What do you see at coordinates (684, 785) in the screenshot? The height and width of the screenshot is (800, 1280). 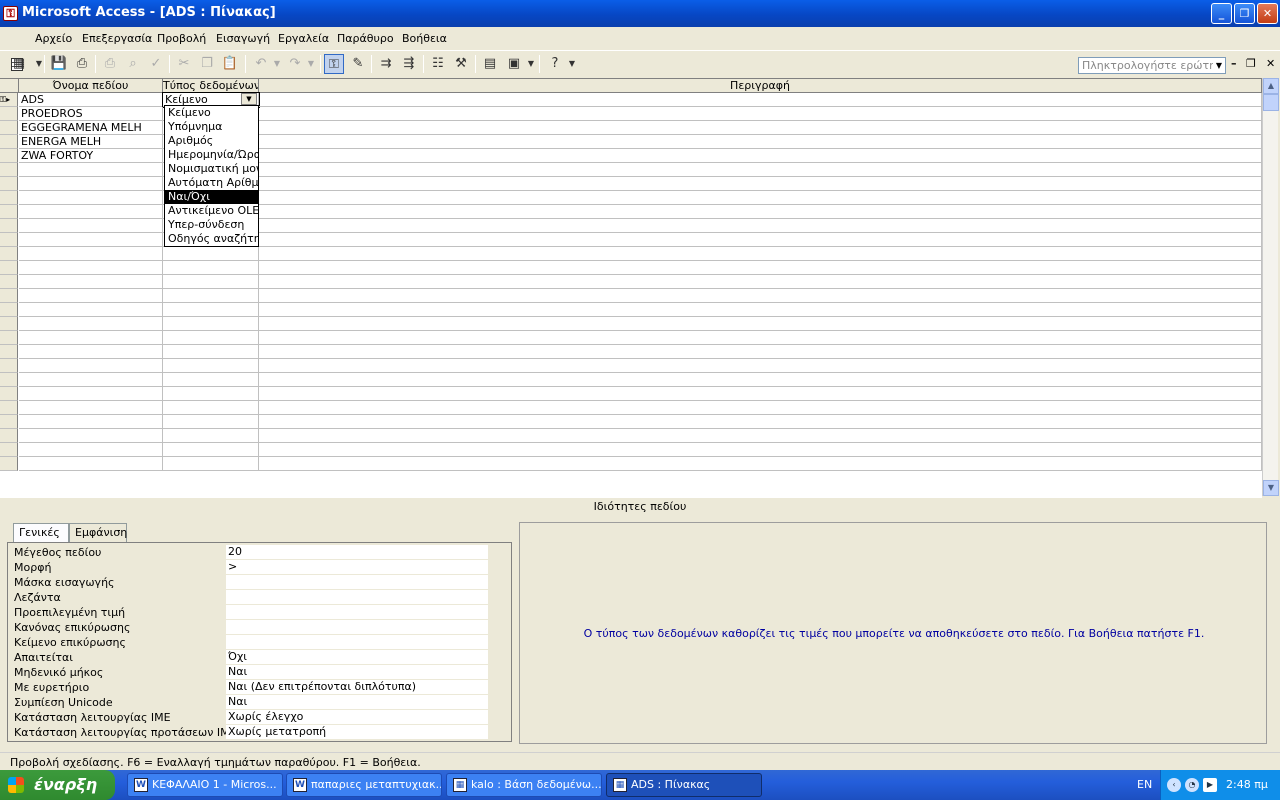 I see `taskbar-button: ▦ ADS : Πίνακας` at bounding box center [684, 785].